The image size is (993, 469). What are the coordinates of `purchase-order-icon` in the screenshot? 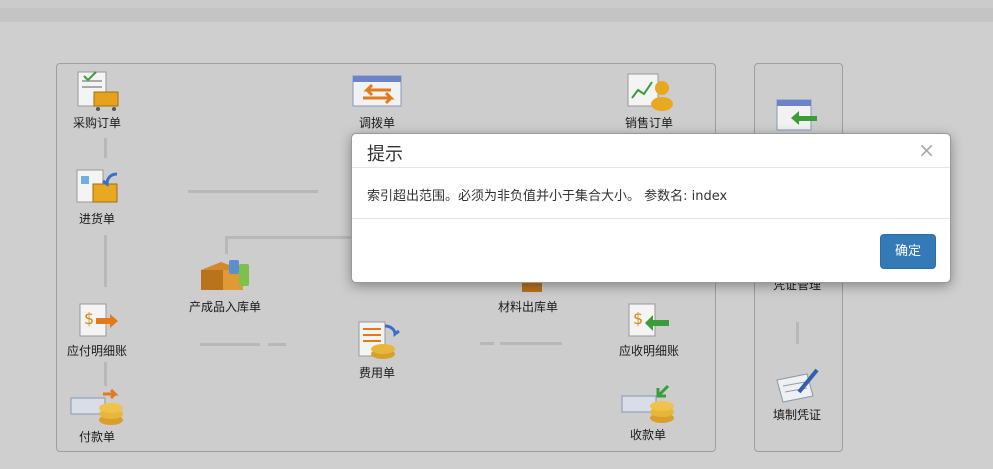 It's located at (98, 91).